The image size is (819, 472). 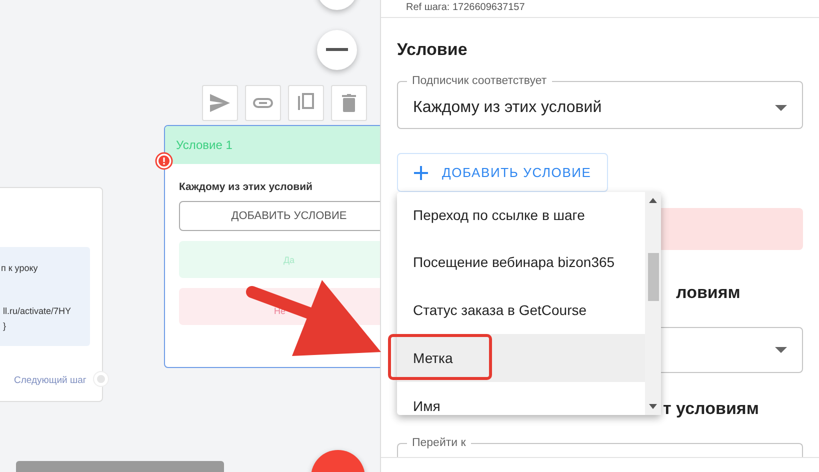 What do you see at coordinates (432, 50) in the screenshot?
I see `section-heading: Условие` at bounding box center [432, 50].